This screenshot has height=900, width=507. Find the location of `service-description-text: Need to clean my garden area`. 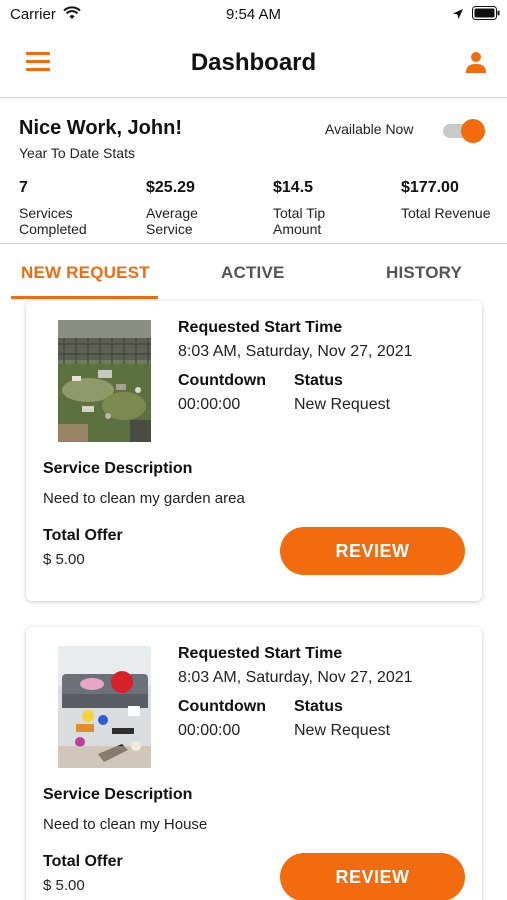

service-description-text: Need to clean my garden area is located at coordinates (144, 498).